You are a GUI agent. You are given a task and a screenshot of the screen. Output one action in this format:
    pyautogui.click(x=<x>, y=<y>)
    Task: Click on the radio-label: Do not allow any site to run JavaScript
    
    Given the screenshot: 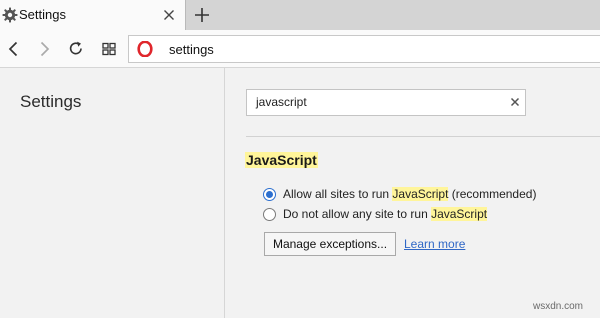 What is the action you would take?
    pyautogui.click(x=385, y=214)
    